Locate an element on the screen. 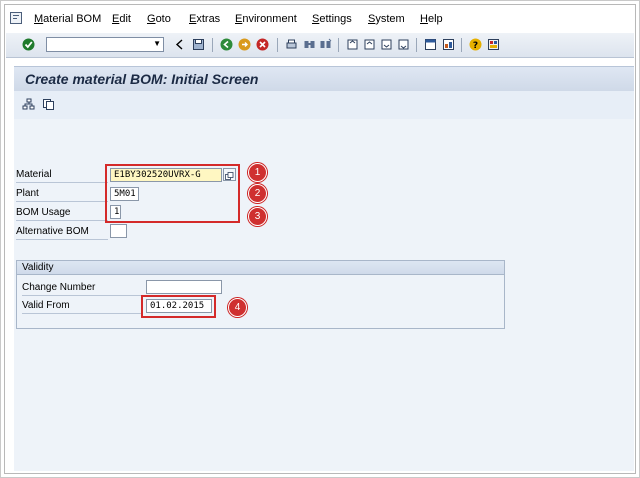 The height and width of the screenshot is (478, 640). next-page-icon is located at coordinates (386, 44).